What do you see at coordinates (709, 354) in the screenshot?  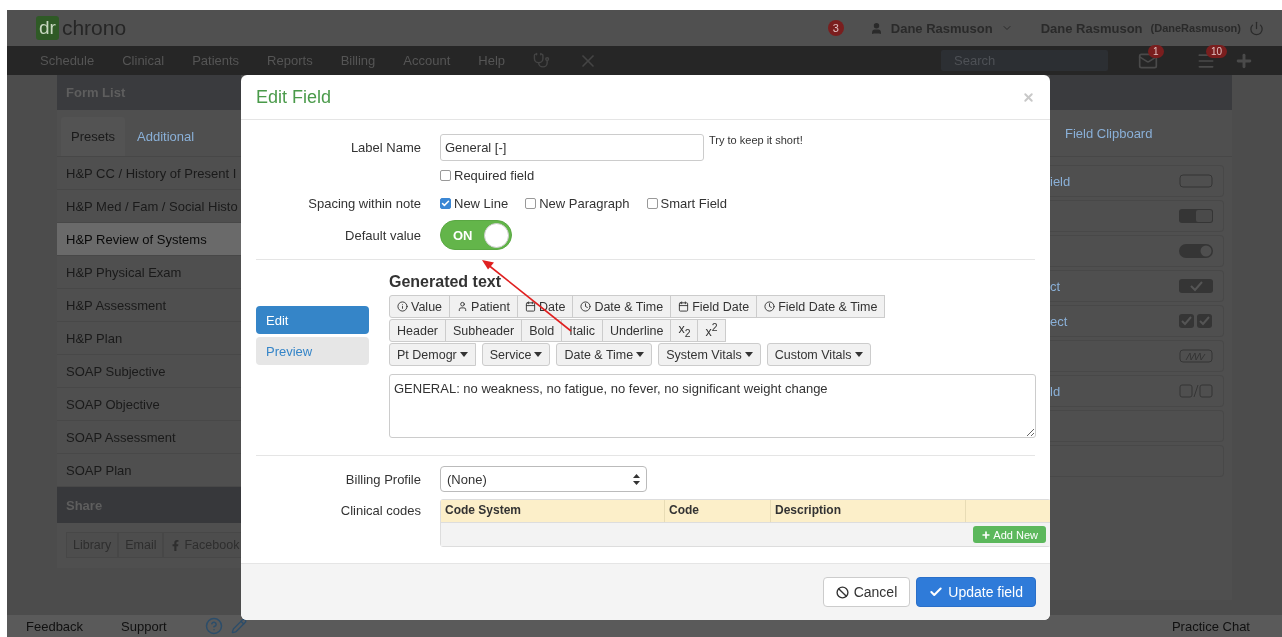 I see `toolbar-button: System Vitals` at bounding box center [709, 354].